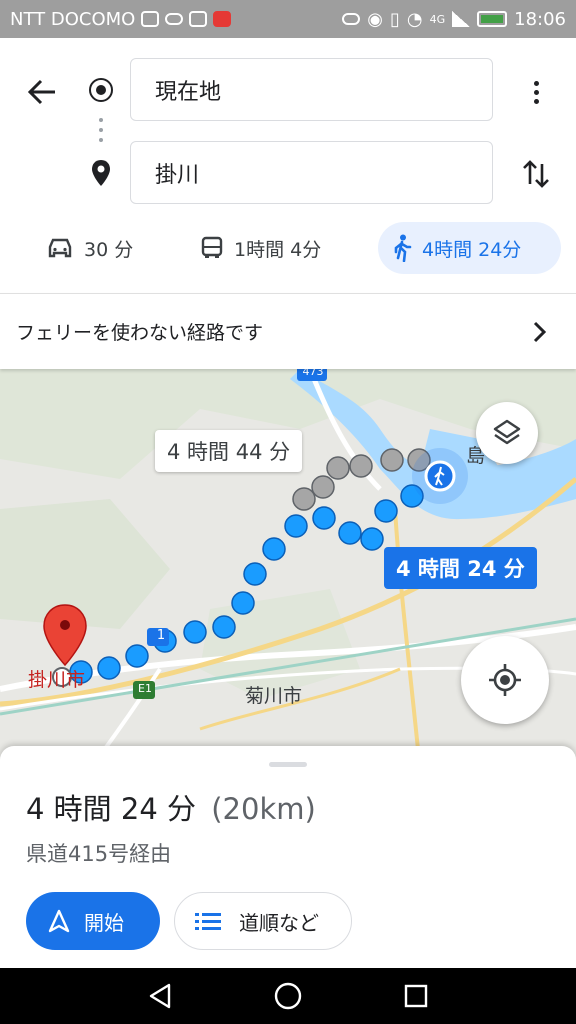 The image size is (576, 1024). I want to click on nav-back-button, so click(160, 996).